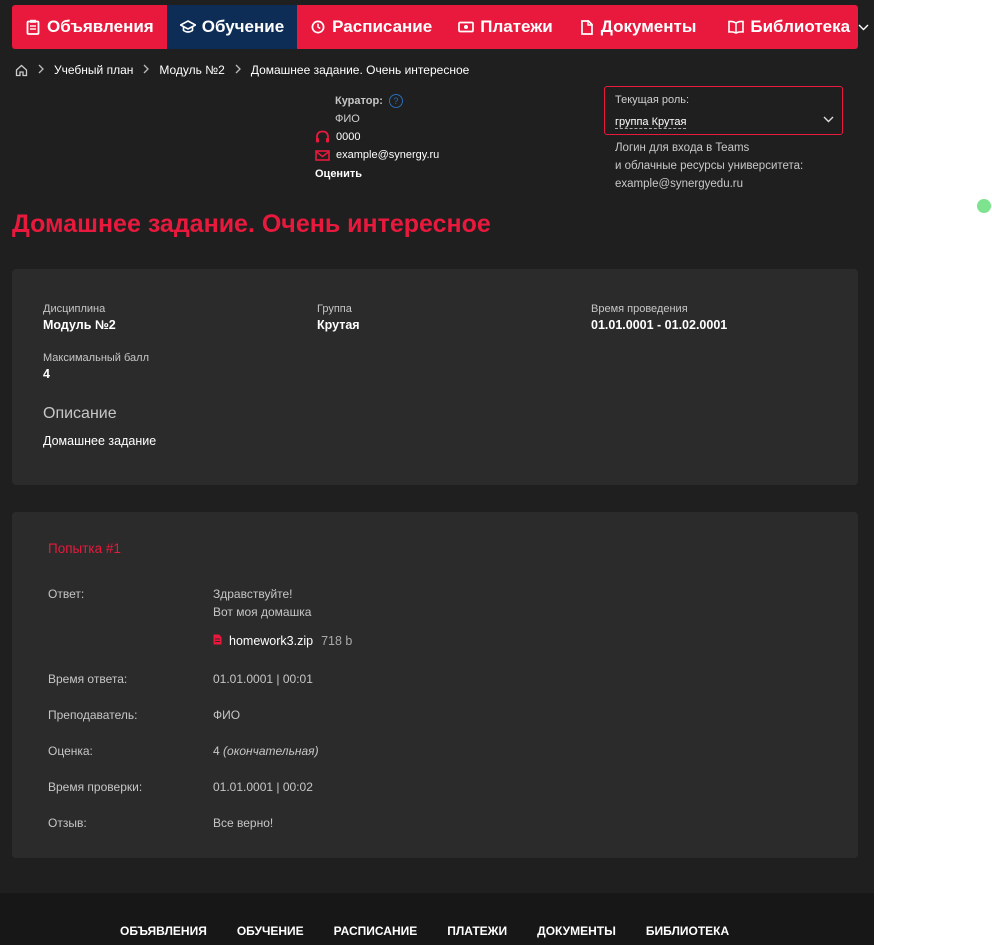 The width and height of the screenshot is (992, 945). What do you see at coordinates (191, 70) in the screenshot?
I see `breadcrumb-link-module: Модуль №2` at bounding box center [191, 70].